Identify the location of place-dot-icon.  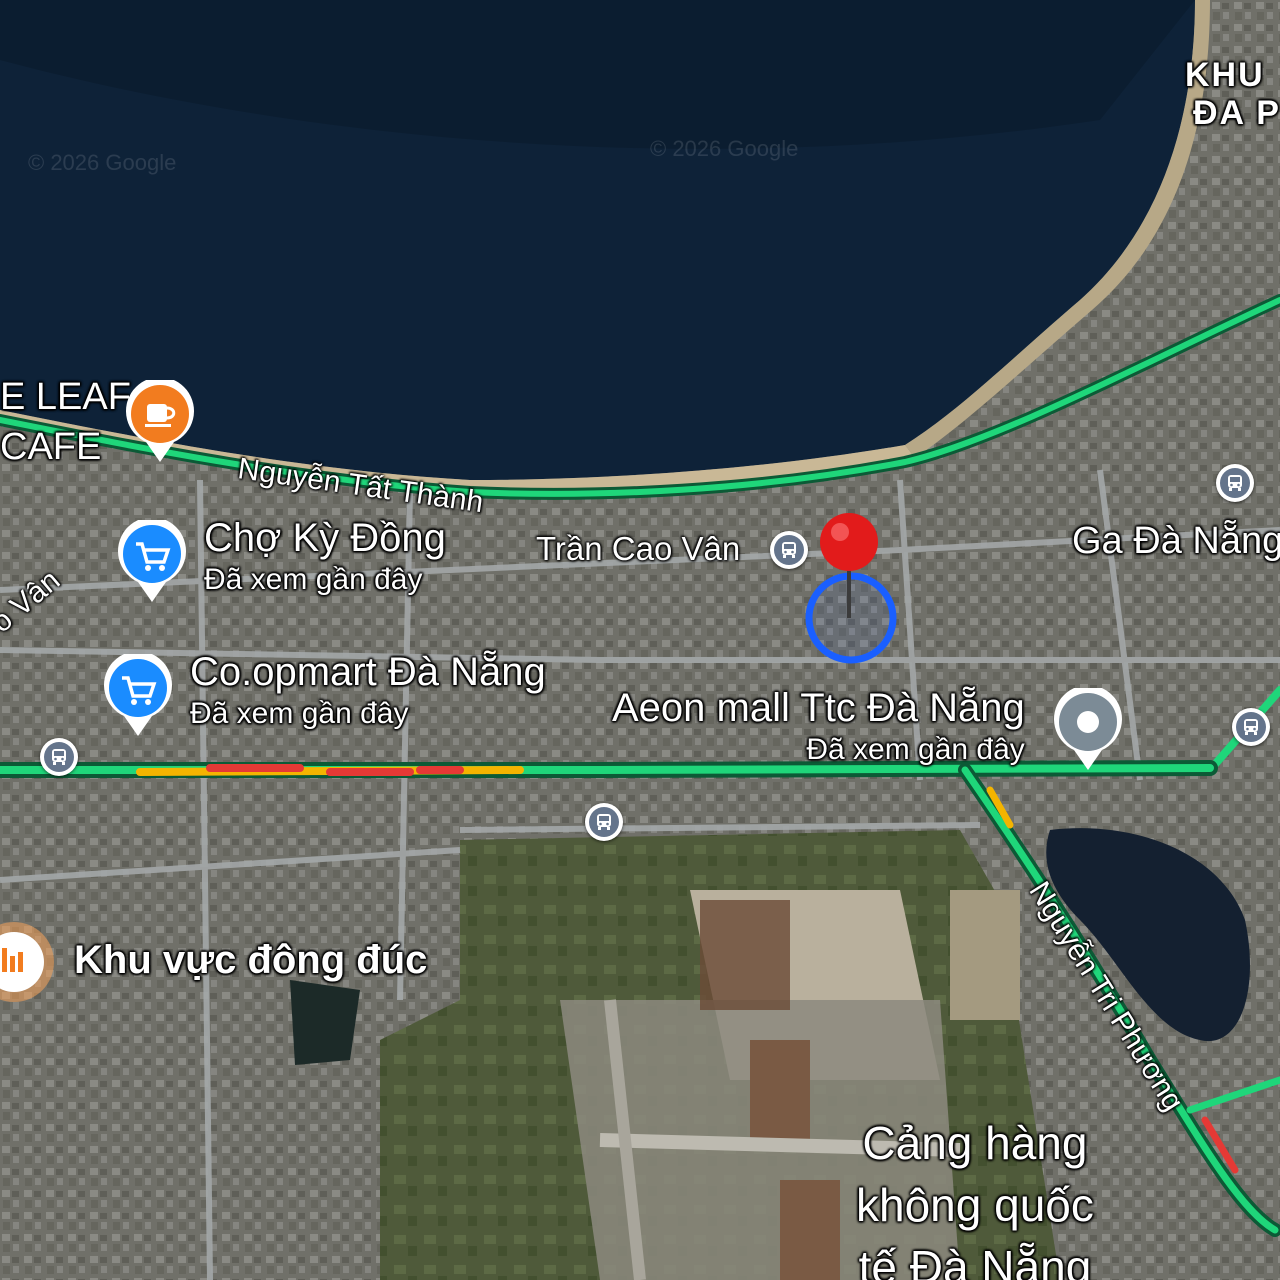
(1088, 730).